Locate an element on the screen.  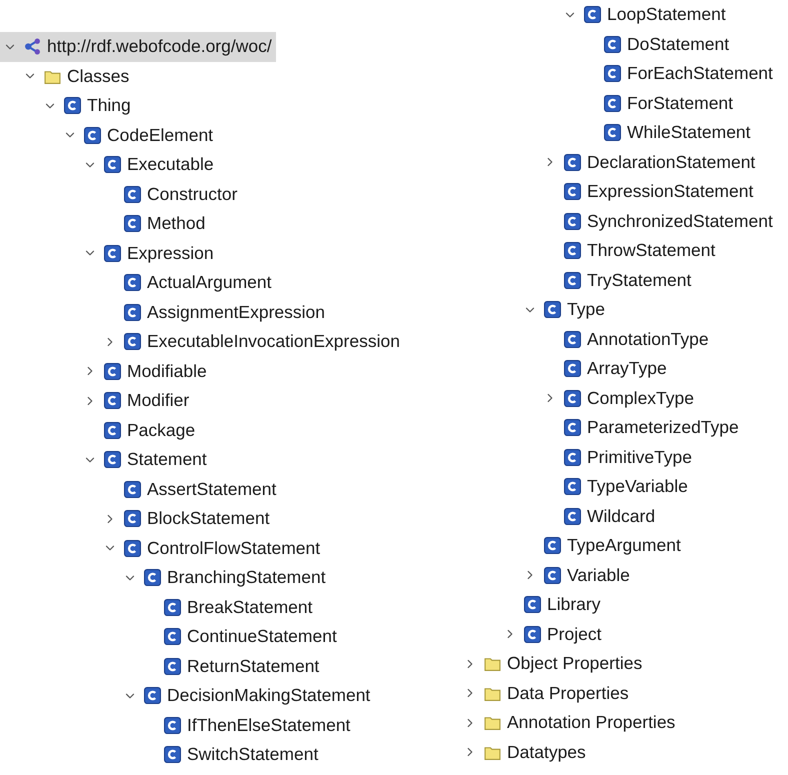
tree-item: Project is located at coordinates (523, 634).